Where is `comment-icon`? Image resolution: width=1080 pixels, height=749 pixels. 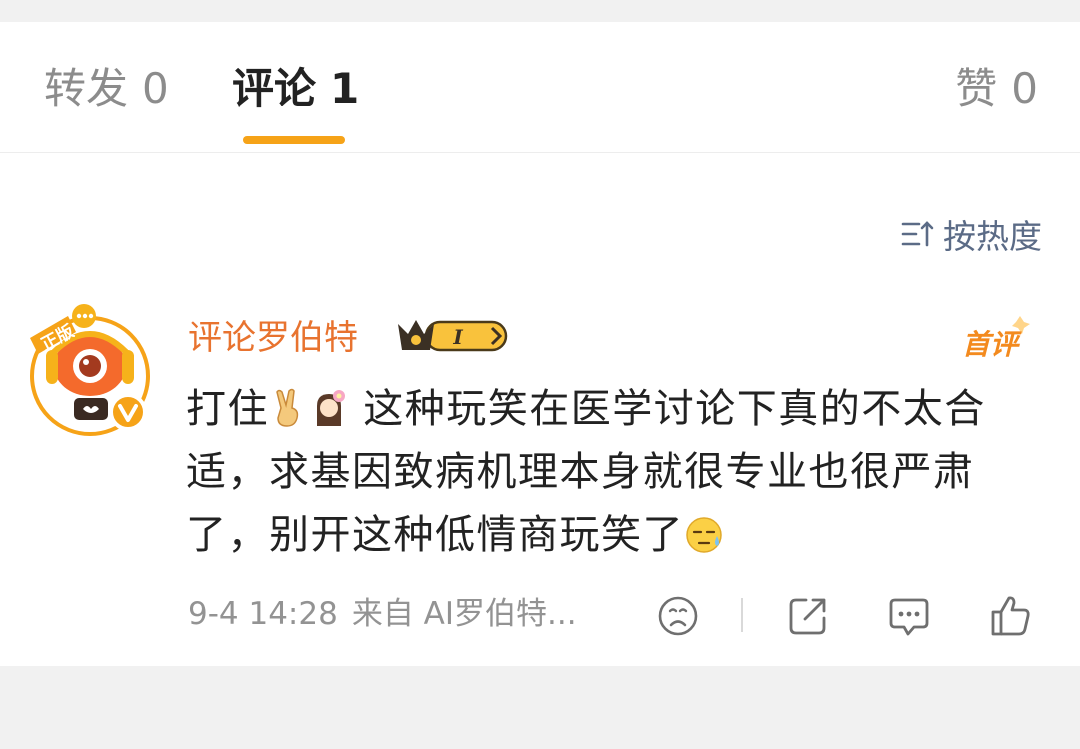 comment-icon is located at coordinates (909, 616).